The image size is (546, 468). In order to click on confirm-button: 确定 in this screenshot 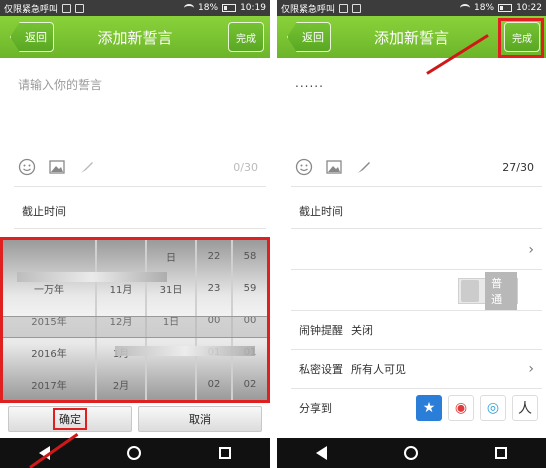, I will do `click(70, 419)`.